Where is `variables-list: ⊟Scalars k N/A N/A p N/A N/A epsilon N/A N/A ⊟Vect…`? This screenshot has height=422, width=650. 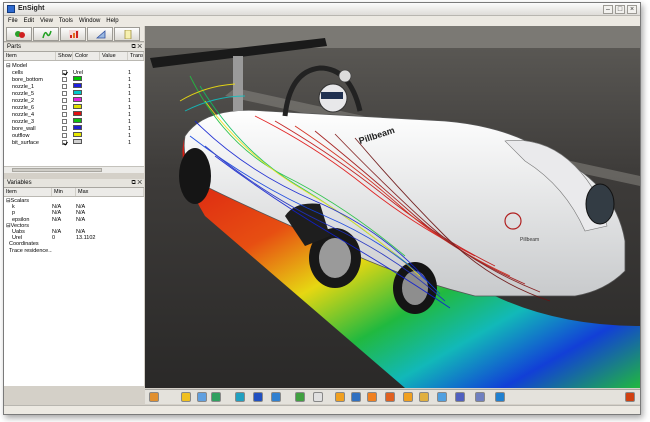
variables-list: ⊟Scalars k N/A N/A p N/A N/A epsilon N/A N/A ⊟Vect… is located at coordinates (74, 226).